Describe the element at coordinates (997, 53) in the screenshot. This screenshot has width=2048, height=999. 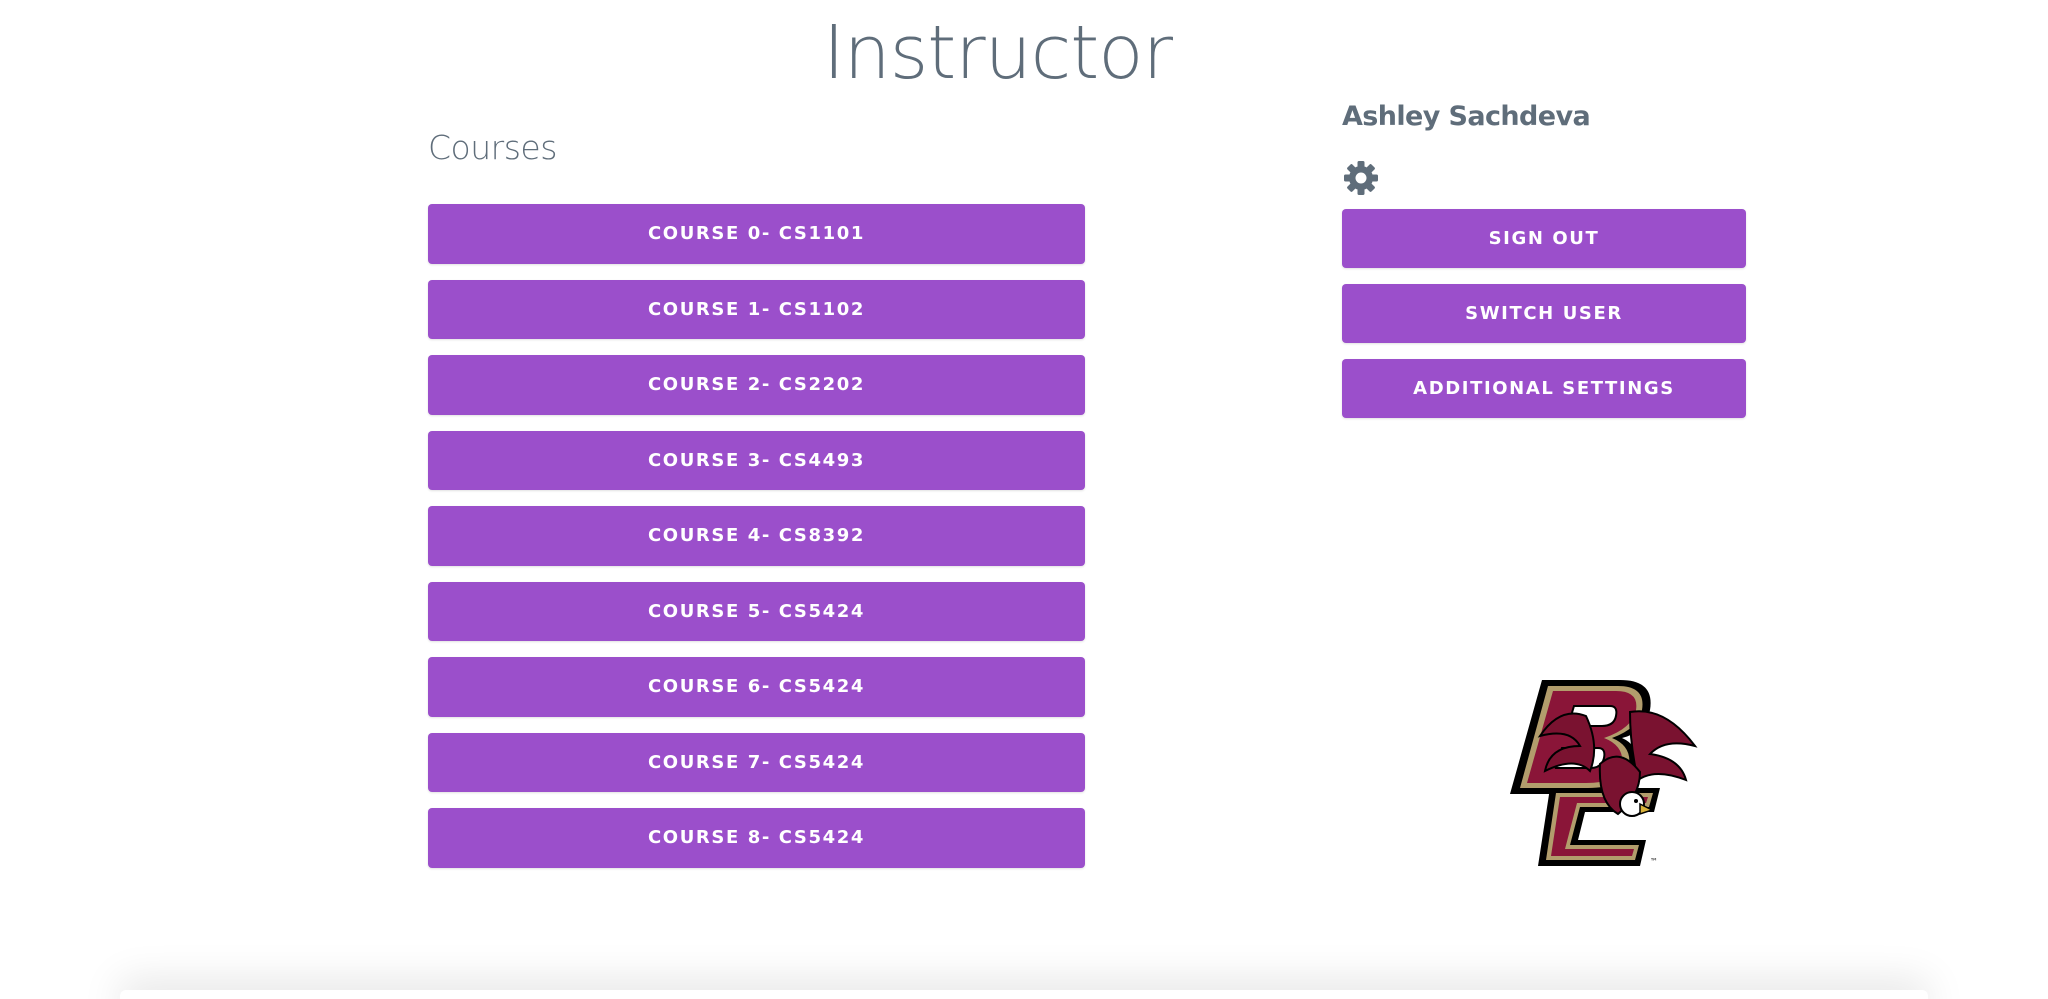
I see `page-title: Instructor` at that location.